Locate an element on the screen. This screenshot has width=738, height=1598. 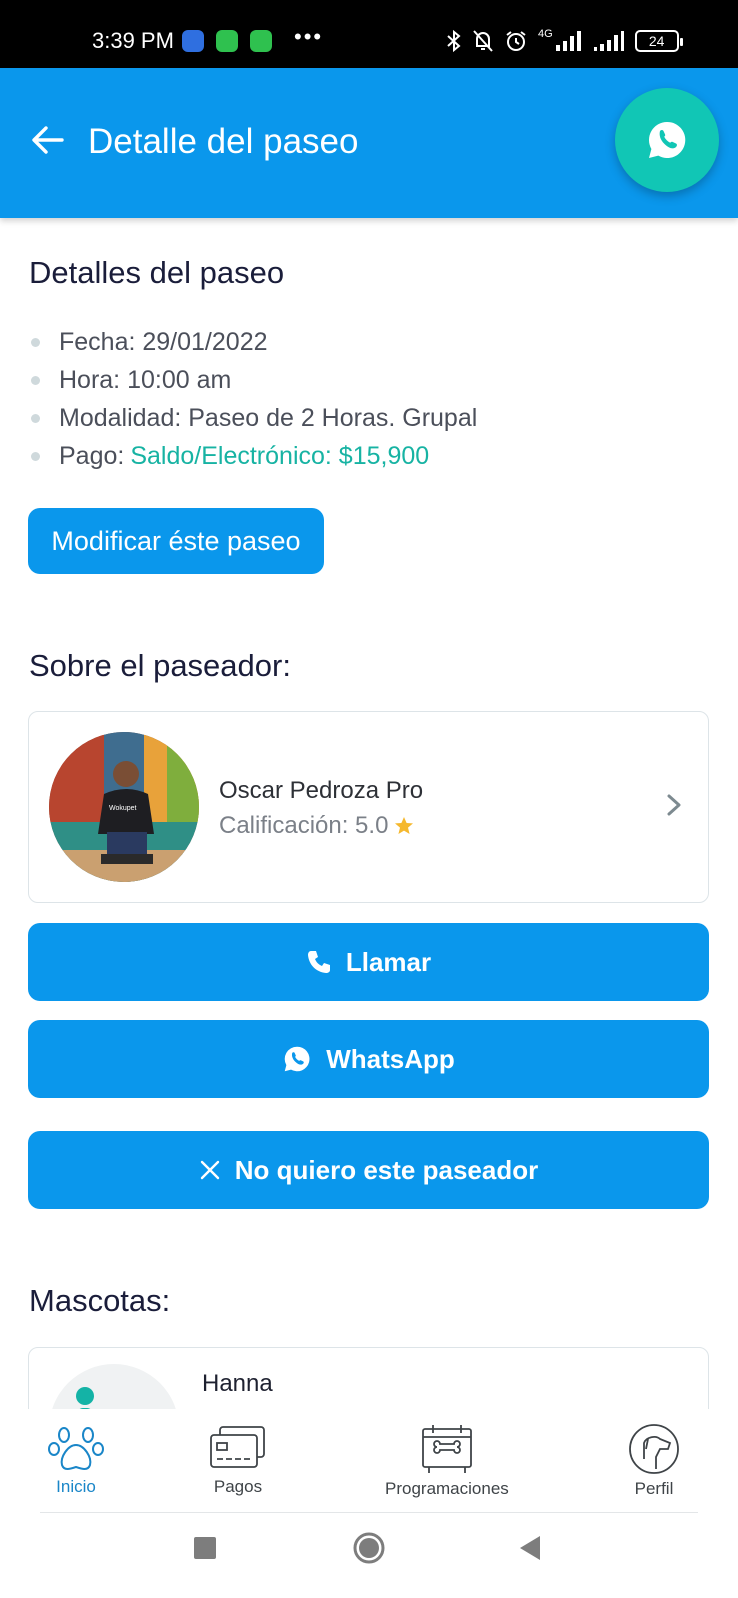
nav-label-perfil: Perfil is located at coordinates (654, 1488).